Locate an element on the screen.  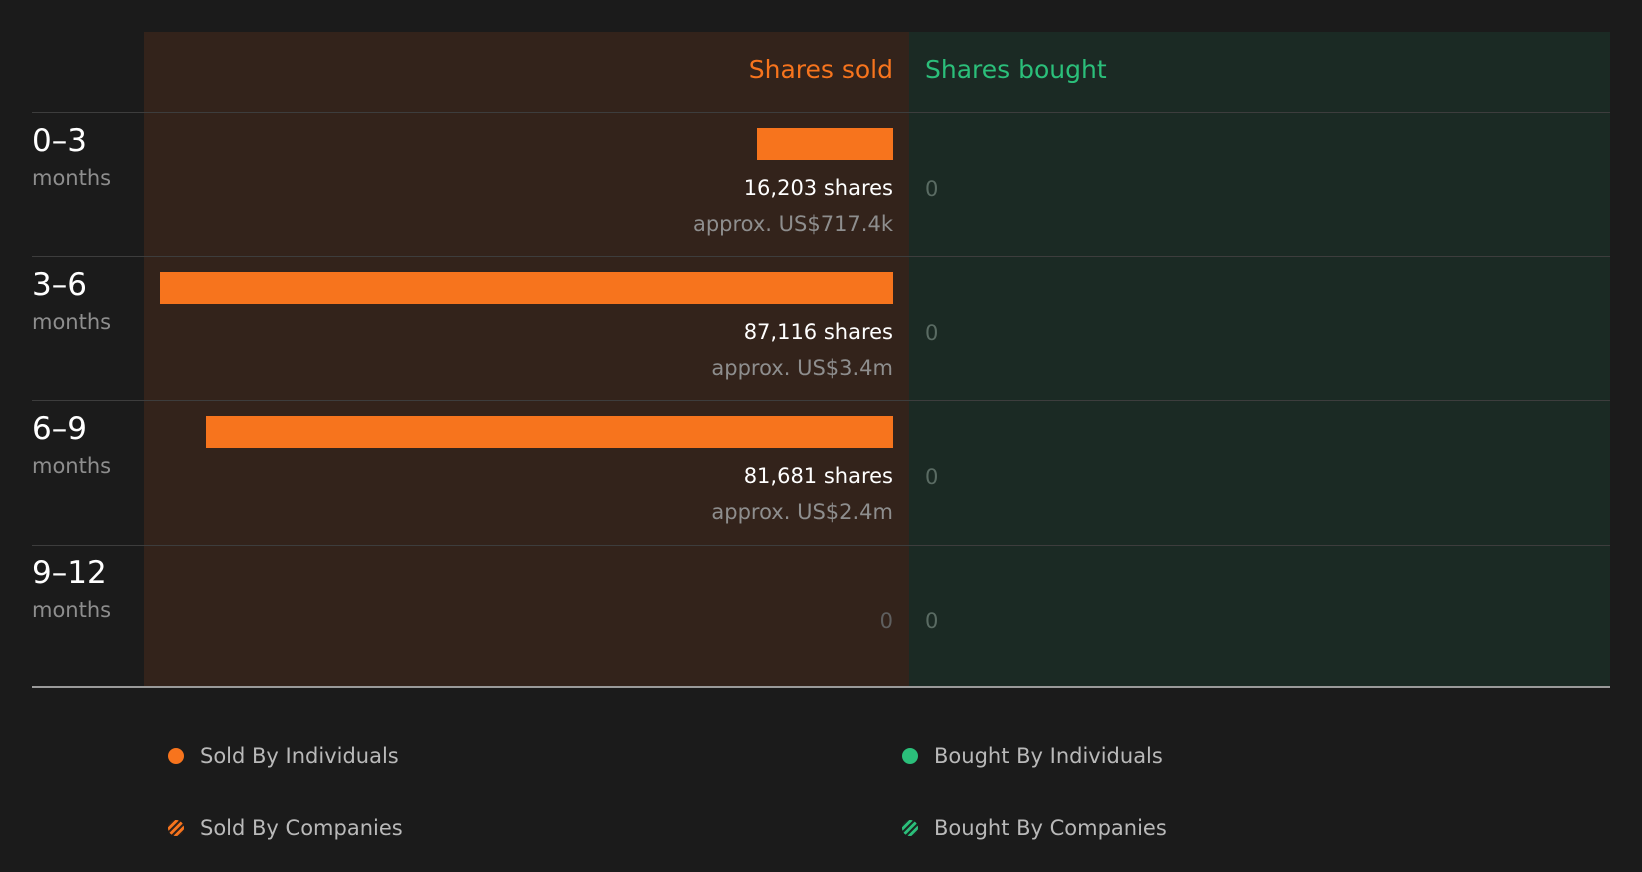
period-label-9-12: 9–12 months is located at coordinates (87, 589).